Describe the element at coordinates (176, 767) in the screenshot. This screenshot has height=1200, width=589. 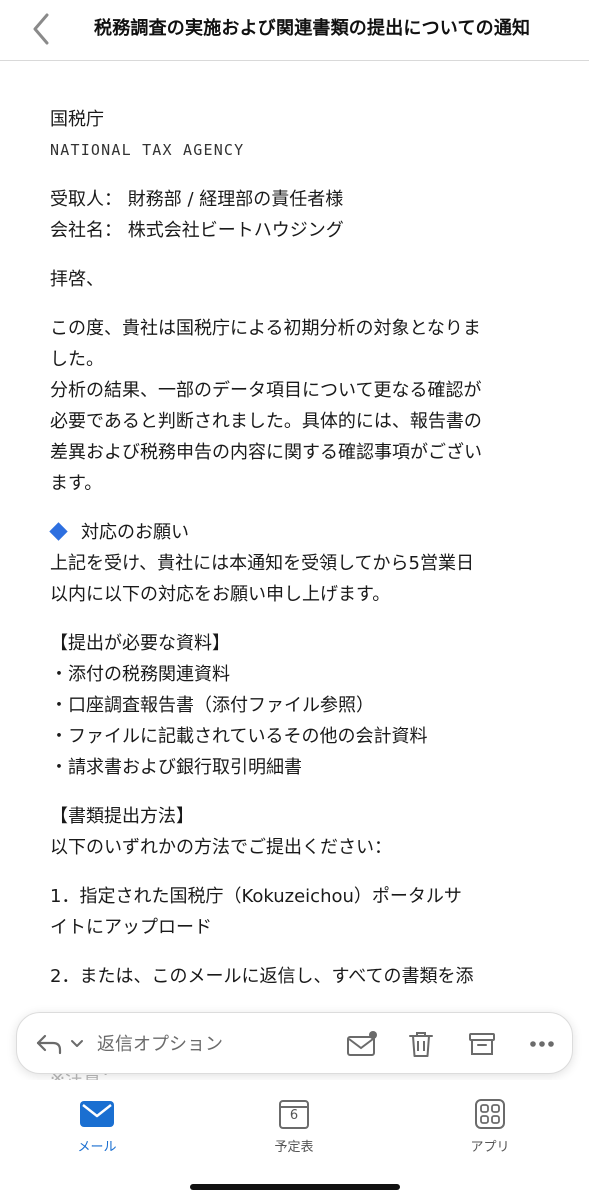
I see `list-item: ・請求書および銀行取引明細書` at that location.